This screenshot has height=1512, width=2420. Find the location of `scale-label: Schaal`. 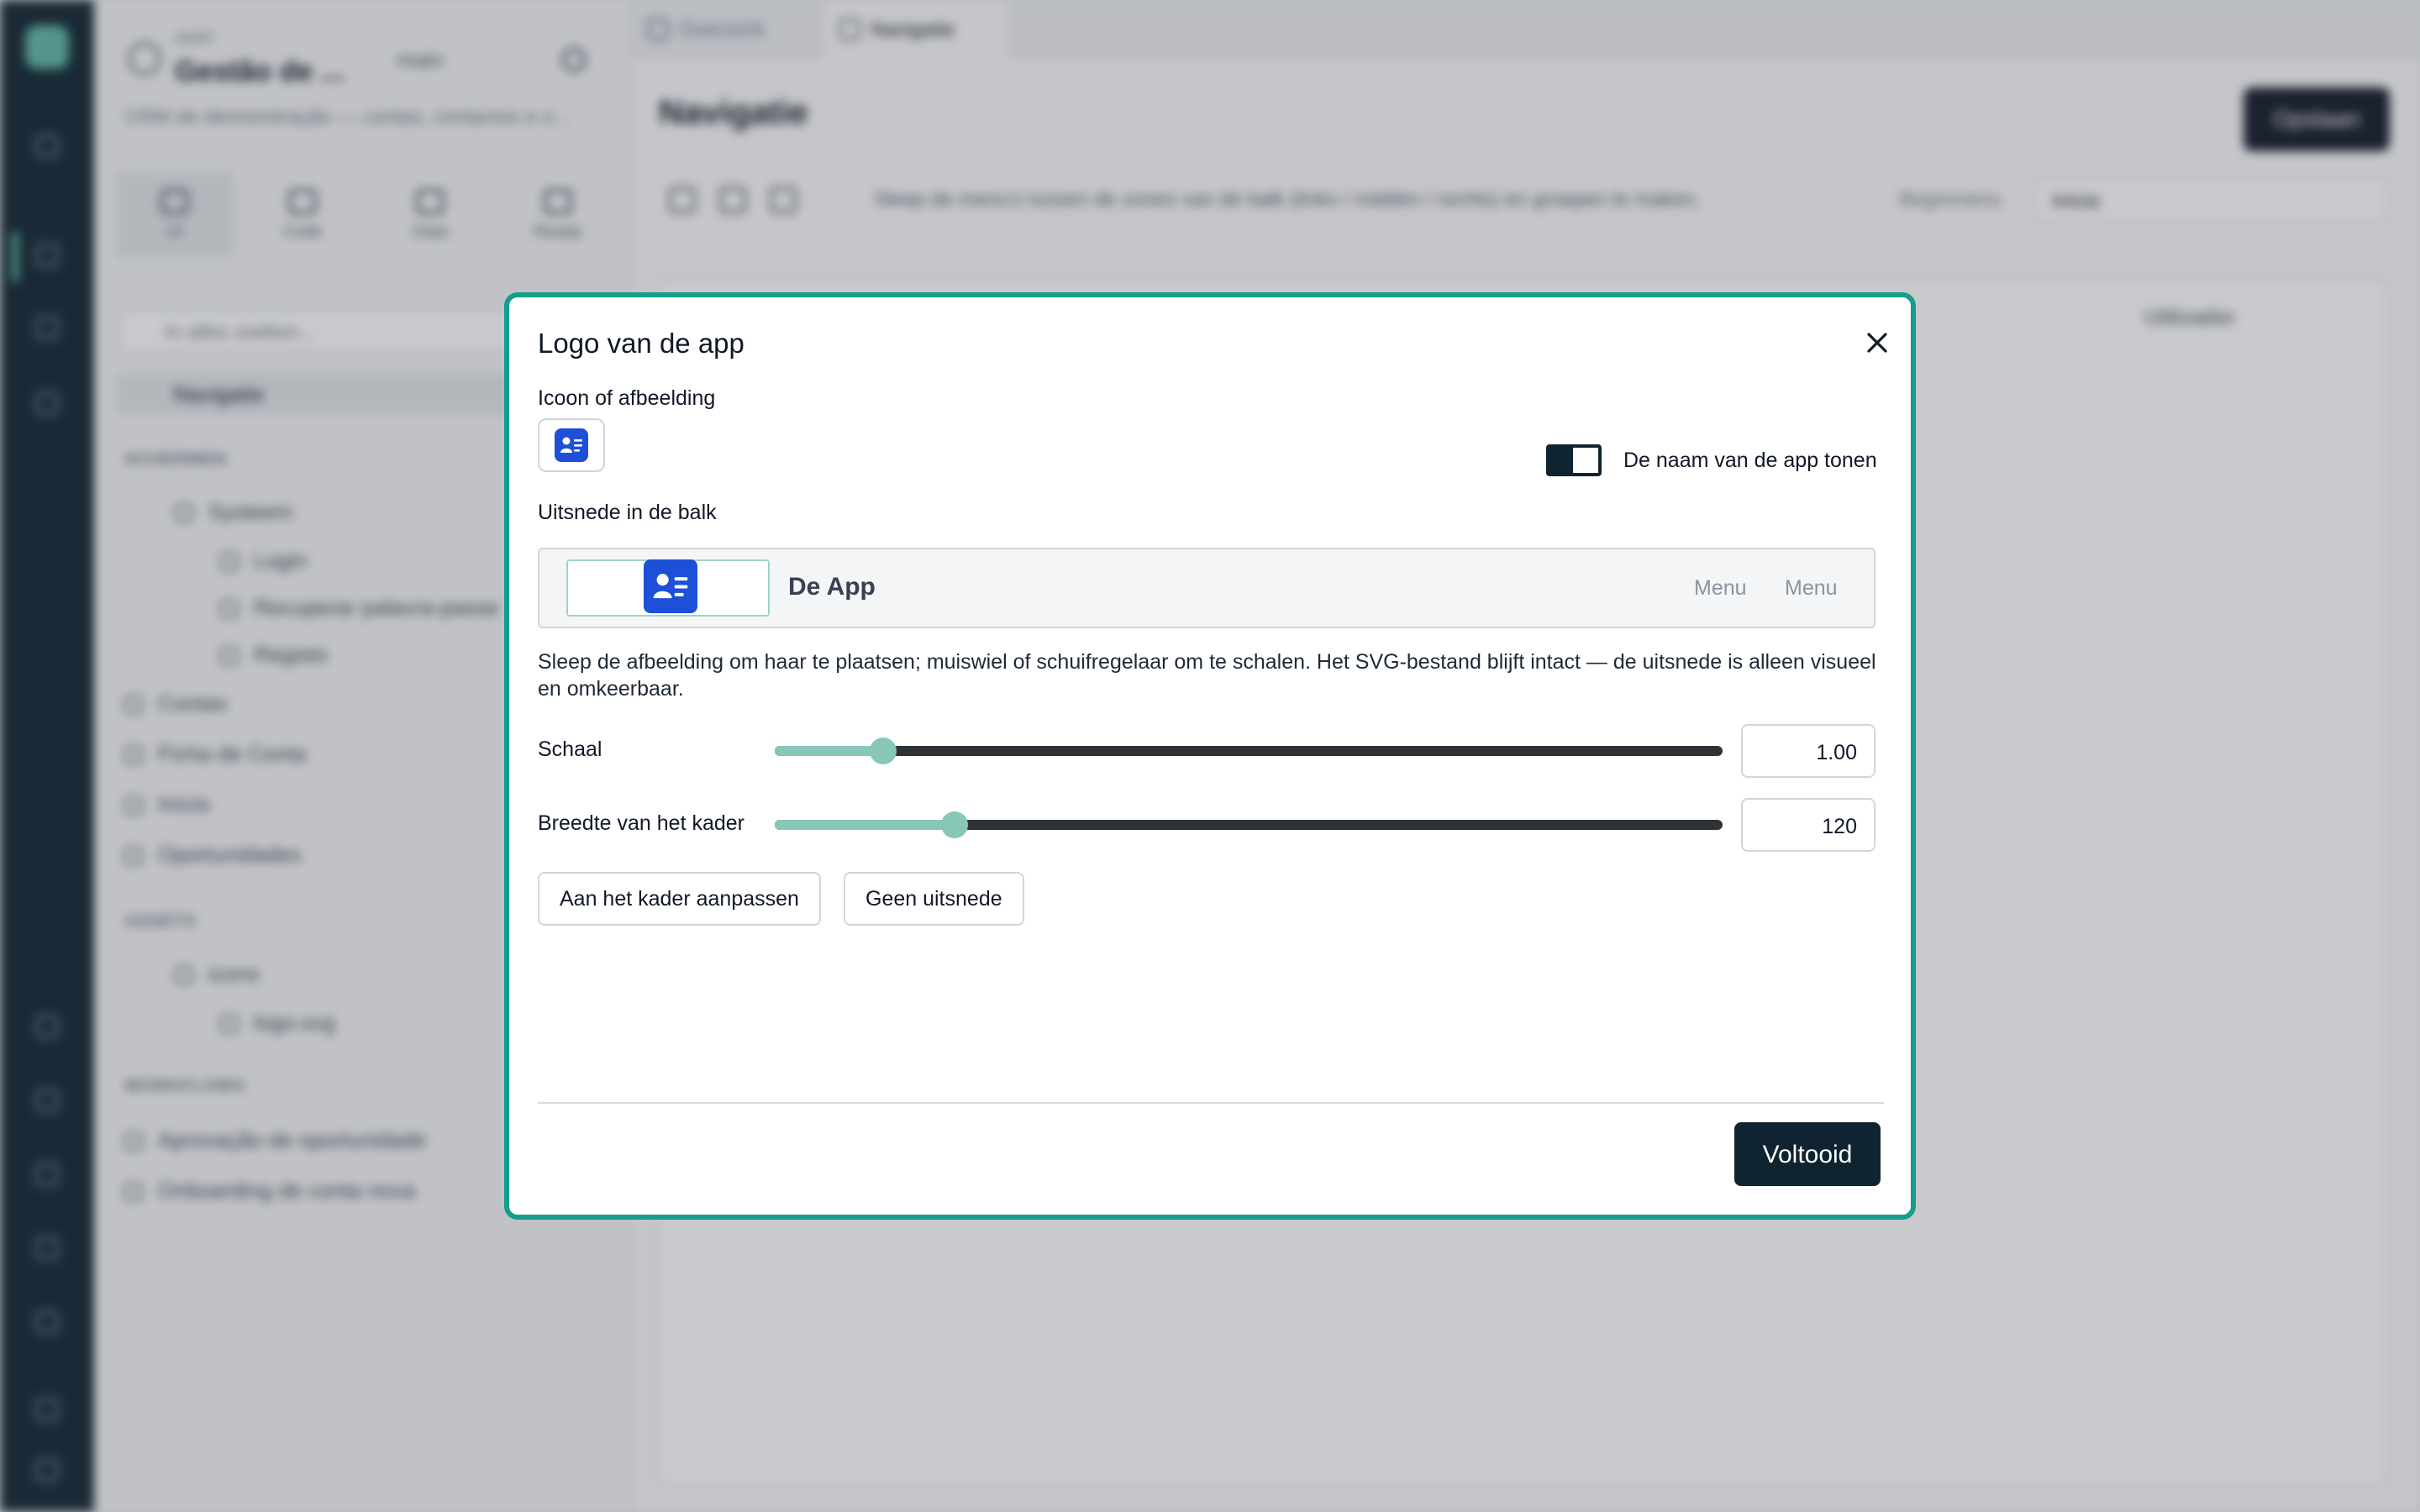

scale-label: Schaal is located at coordinates (570, 749).